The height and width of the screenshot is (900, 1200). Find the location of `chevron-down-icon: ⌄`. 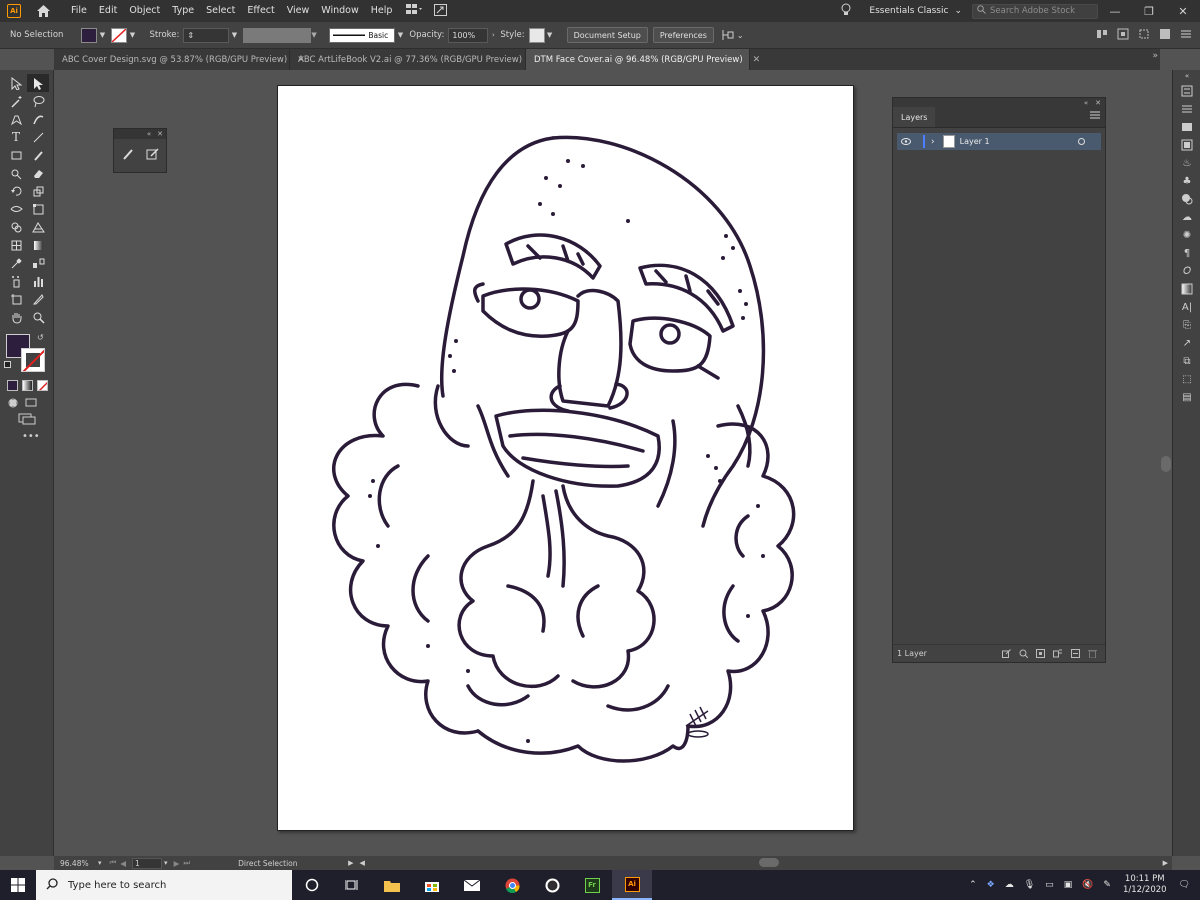

chevron-down-icon: ⌄ is located at coordinates (740, 35).